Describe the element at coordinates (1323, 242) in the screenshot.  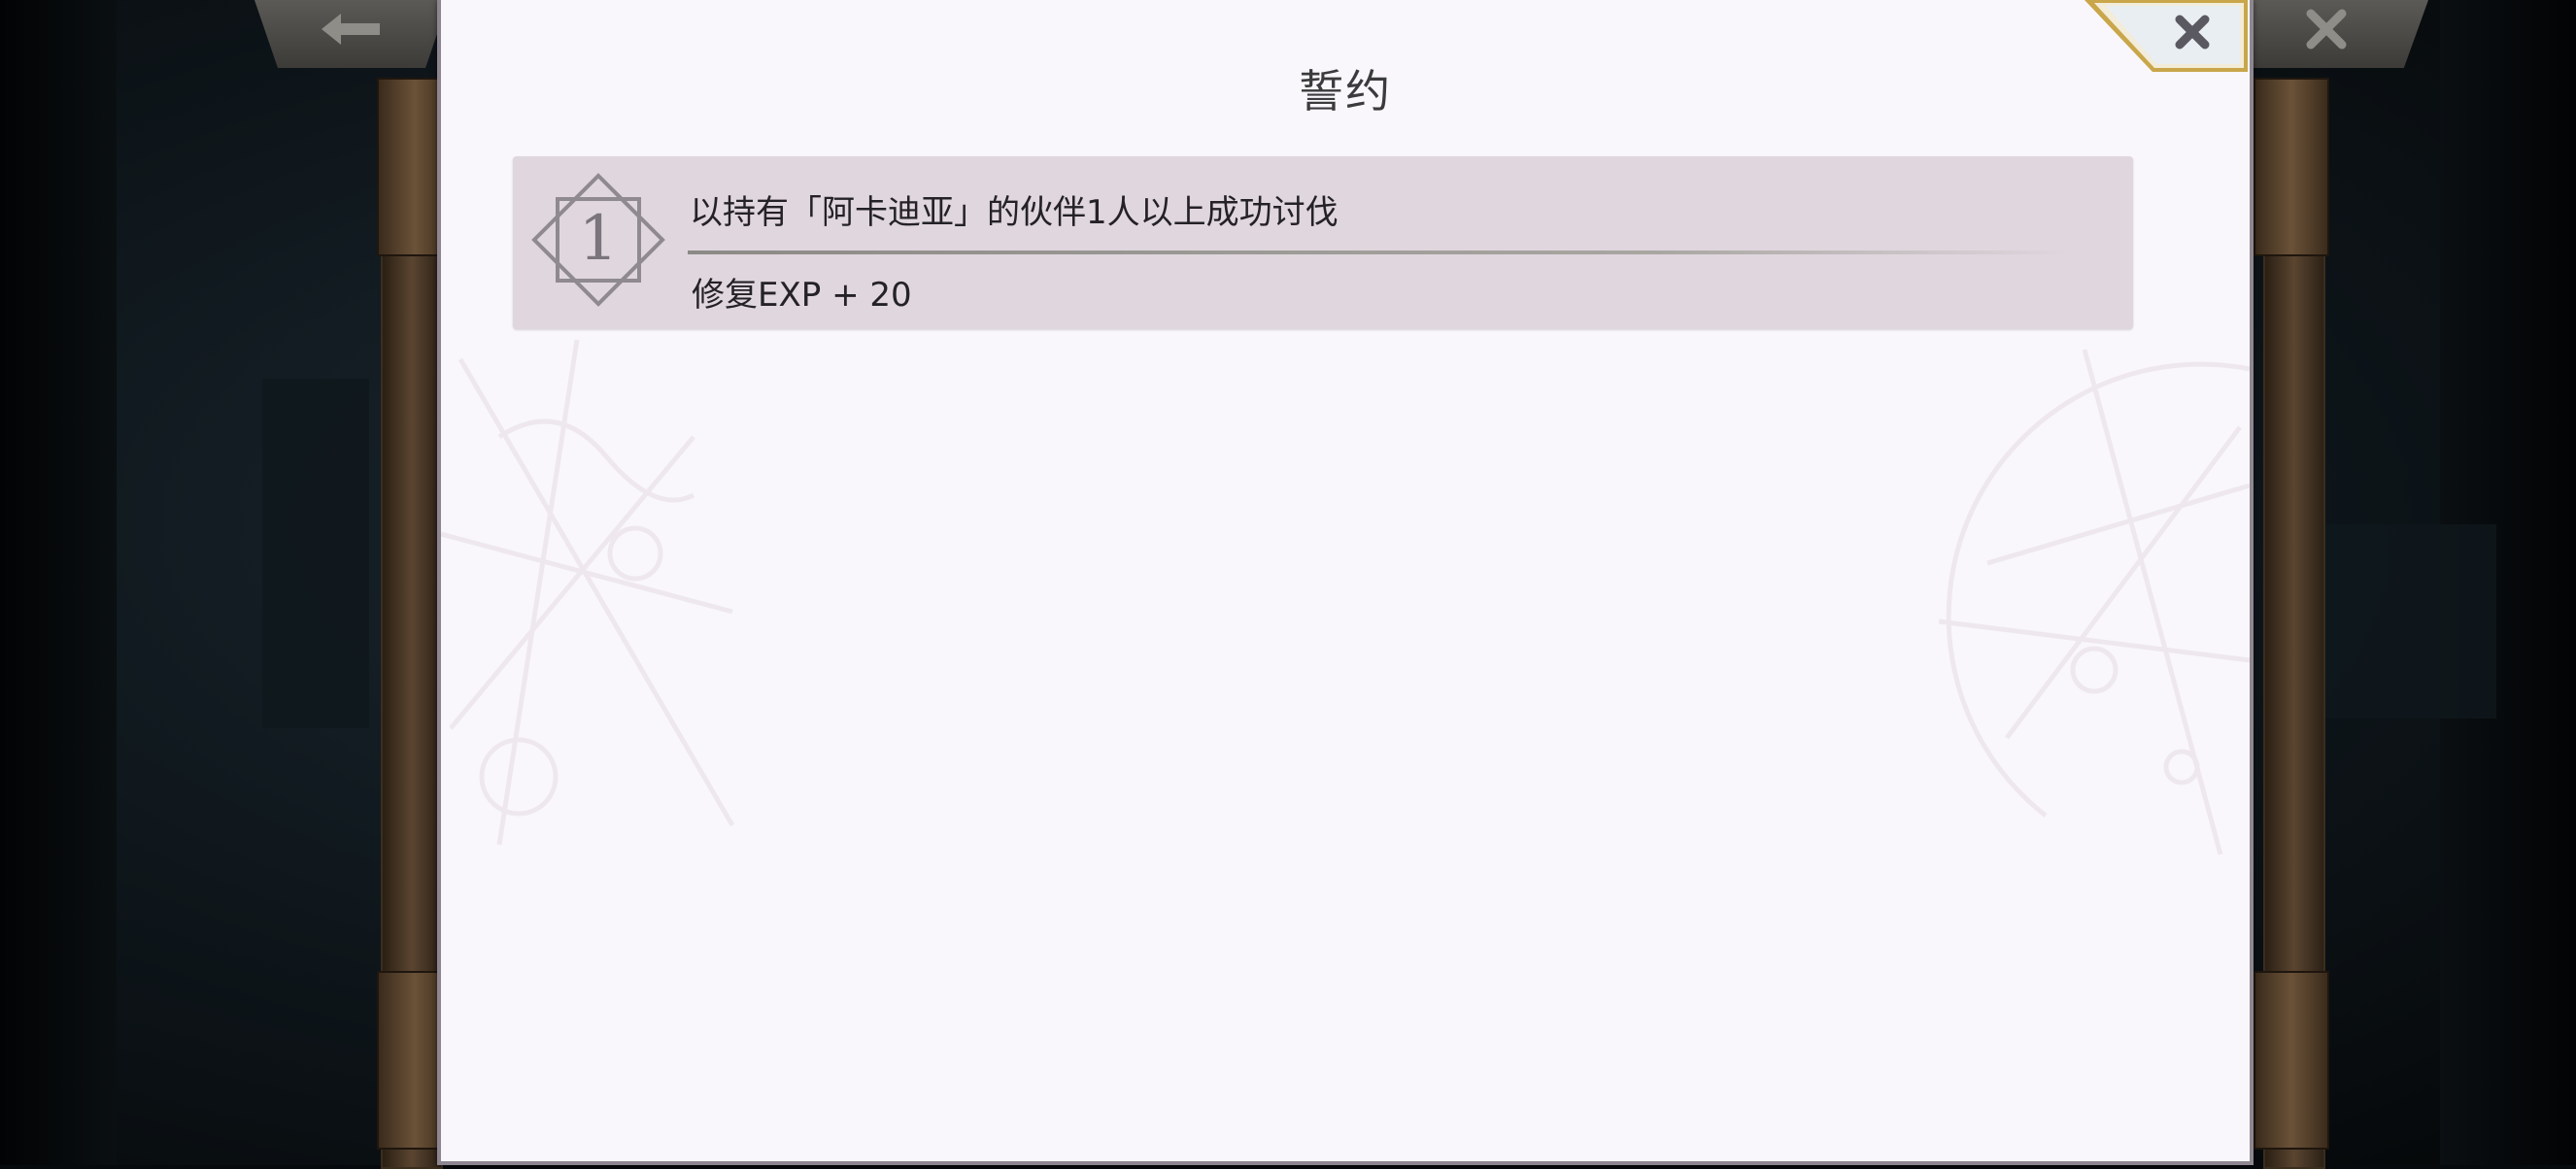
I see `mission-row: 1 以持有「阿卡迪亚」的伙伴1人以上成功讨伐 修复EXP + 20` at that location.